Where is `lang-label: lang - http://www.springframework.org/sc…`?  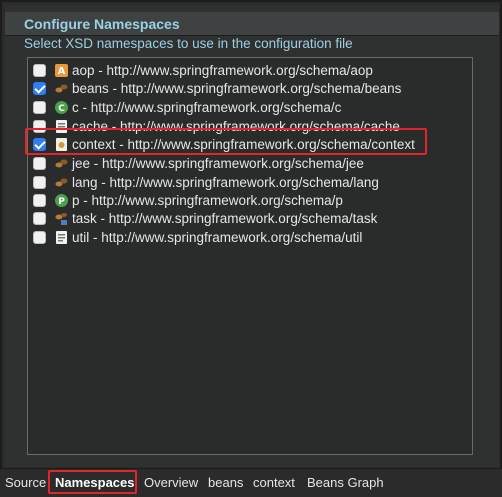 lang-label: lang - http://www.springframework.org/sc… is located at coordinates (225, 182).